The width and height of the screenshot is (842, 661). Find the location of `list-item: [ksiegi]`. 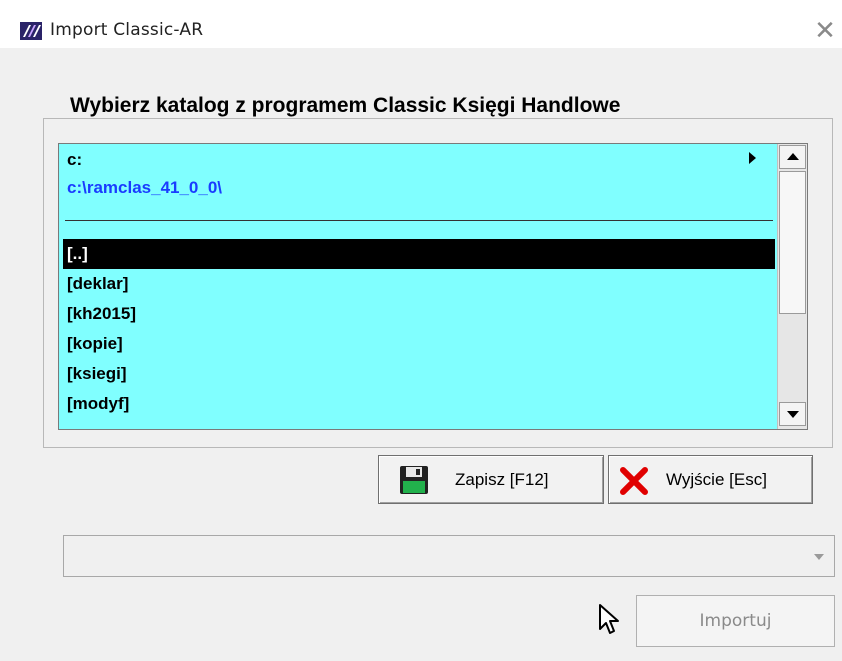

list-item: [ksiegi] is located at coordinates (419, 374).